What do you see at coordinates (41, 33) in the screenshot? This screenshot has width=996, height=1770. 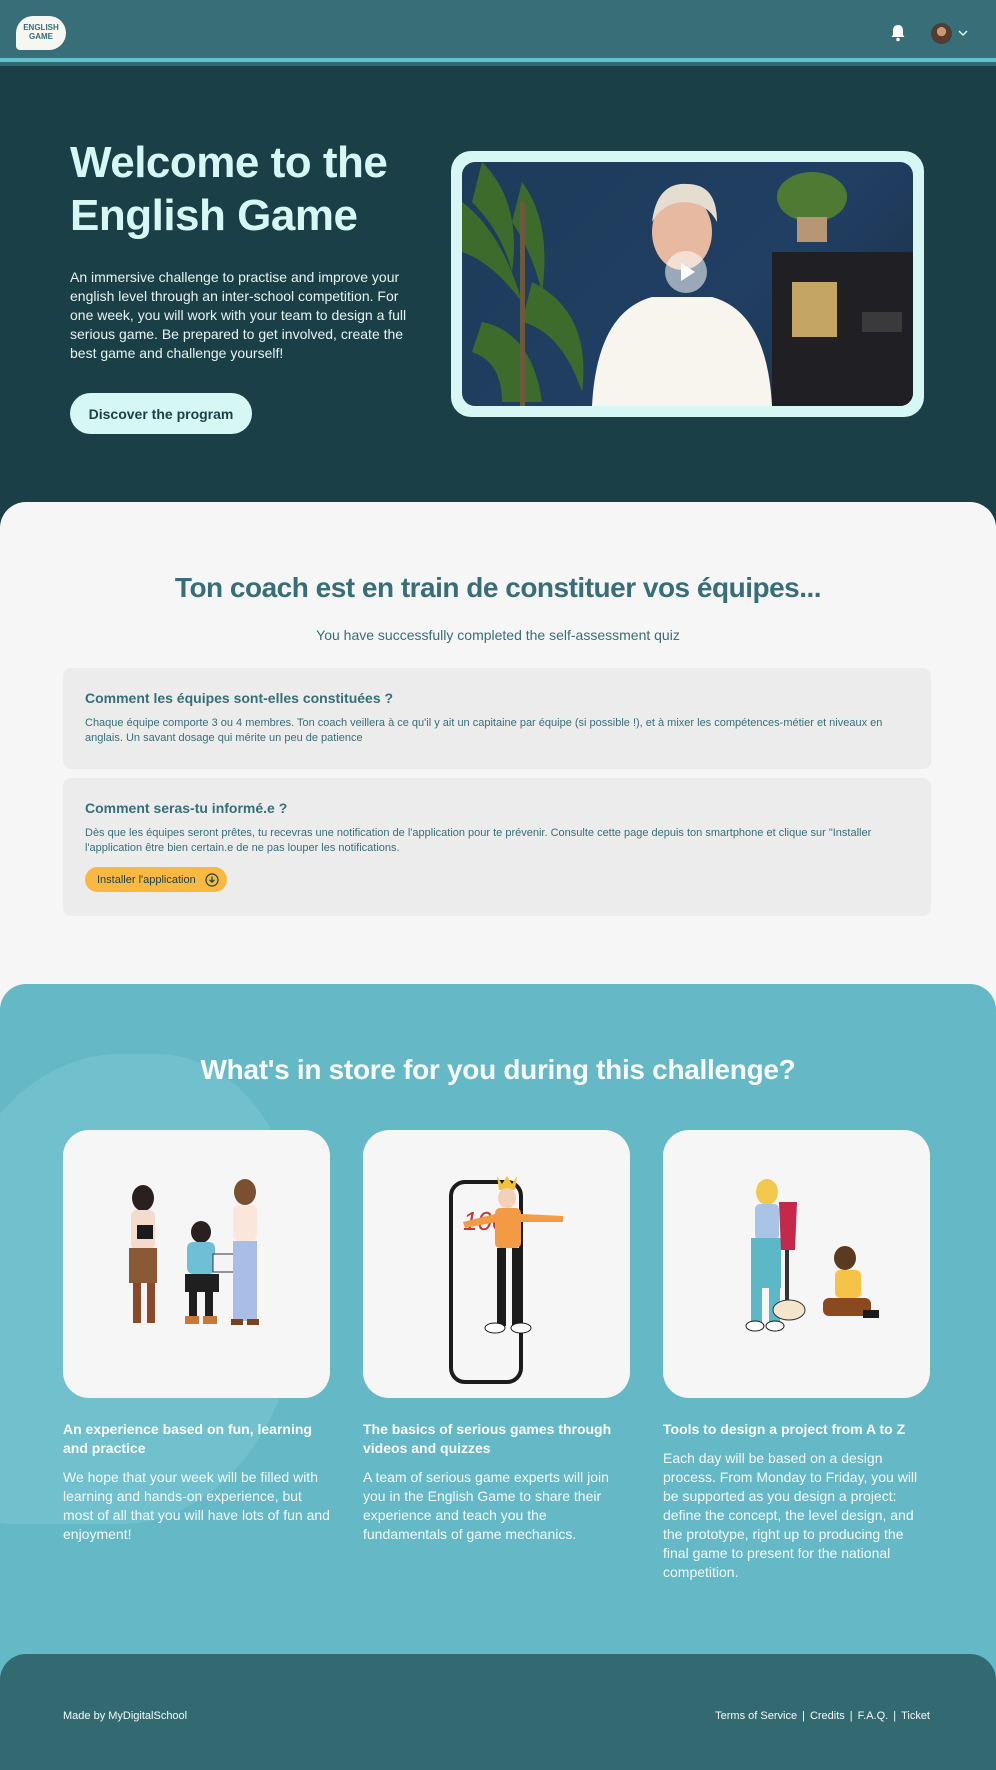 I see `english-game-logo: ENGLISH GAME` at bounding box center [41, 33].